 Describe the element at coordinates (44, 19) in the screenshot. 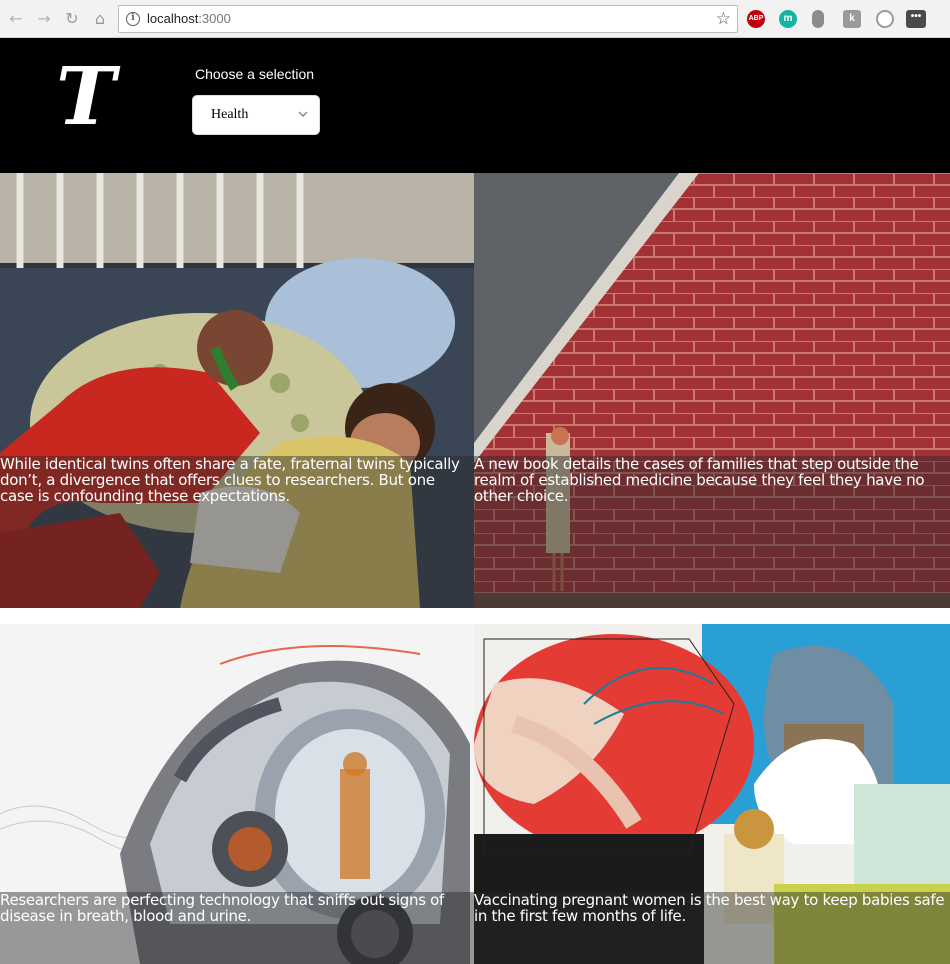

I see `forward-arrow-icon: →` at that location.